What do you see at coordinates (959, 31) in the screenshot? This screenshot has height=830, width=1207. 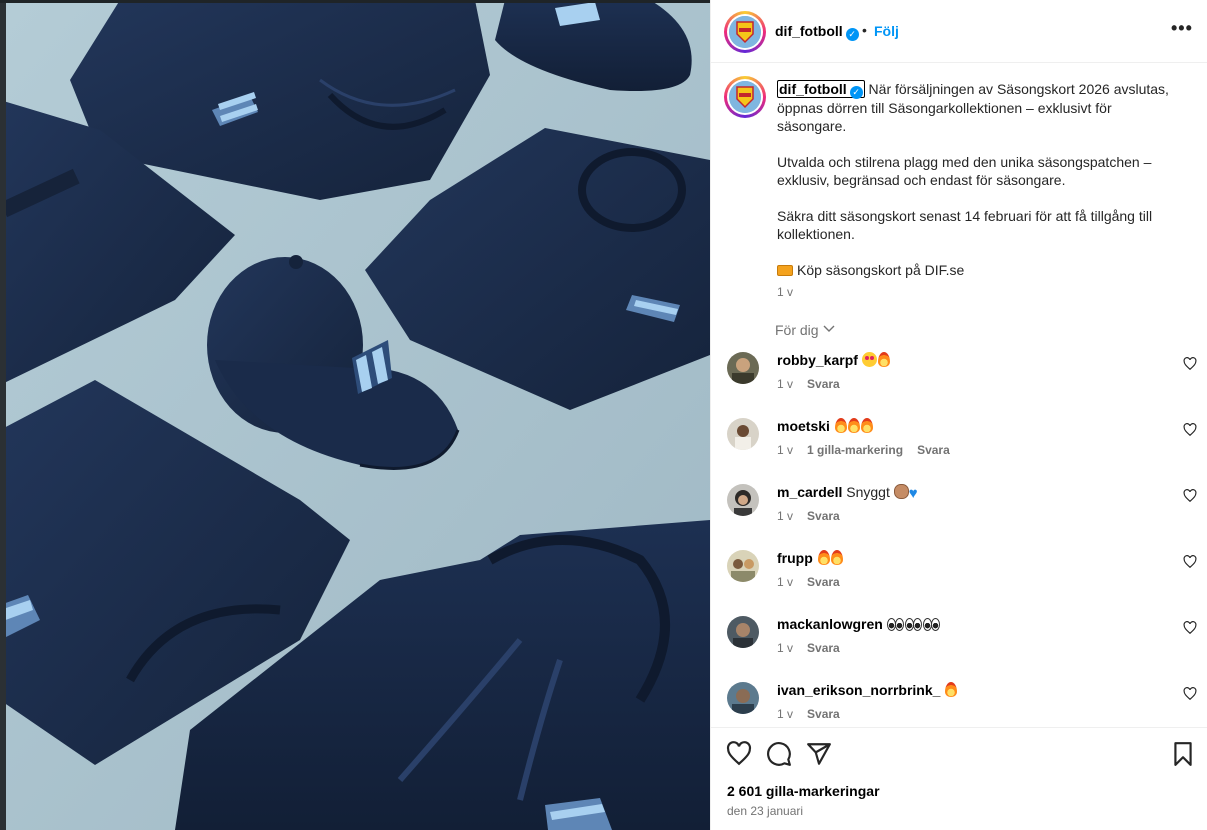 I see `post-header: dif_fotboll ✓ • Följ •••` at bounding box center [959, 31].